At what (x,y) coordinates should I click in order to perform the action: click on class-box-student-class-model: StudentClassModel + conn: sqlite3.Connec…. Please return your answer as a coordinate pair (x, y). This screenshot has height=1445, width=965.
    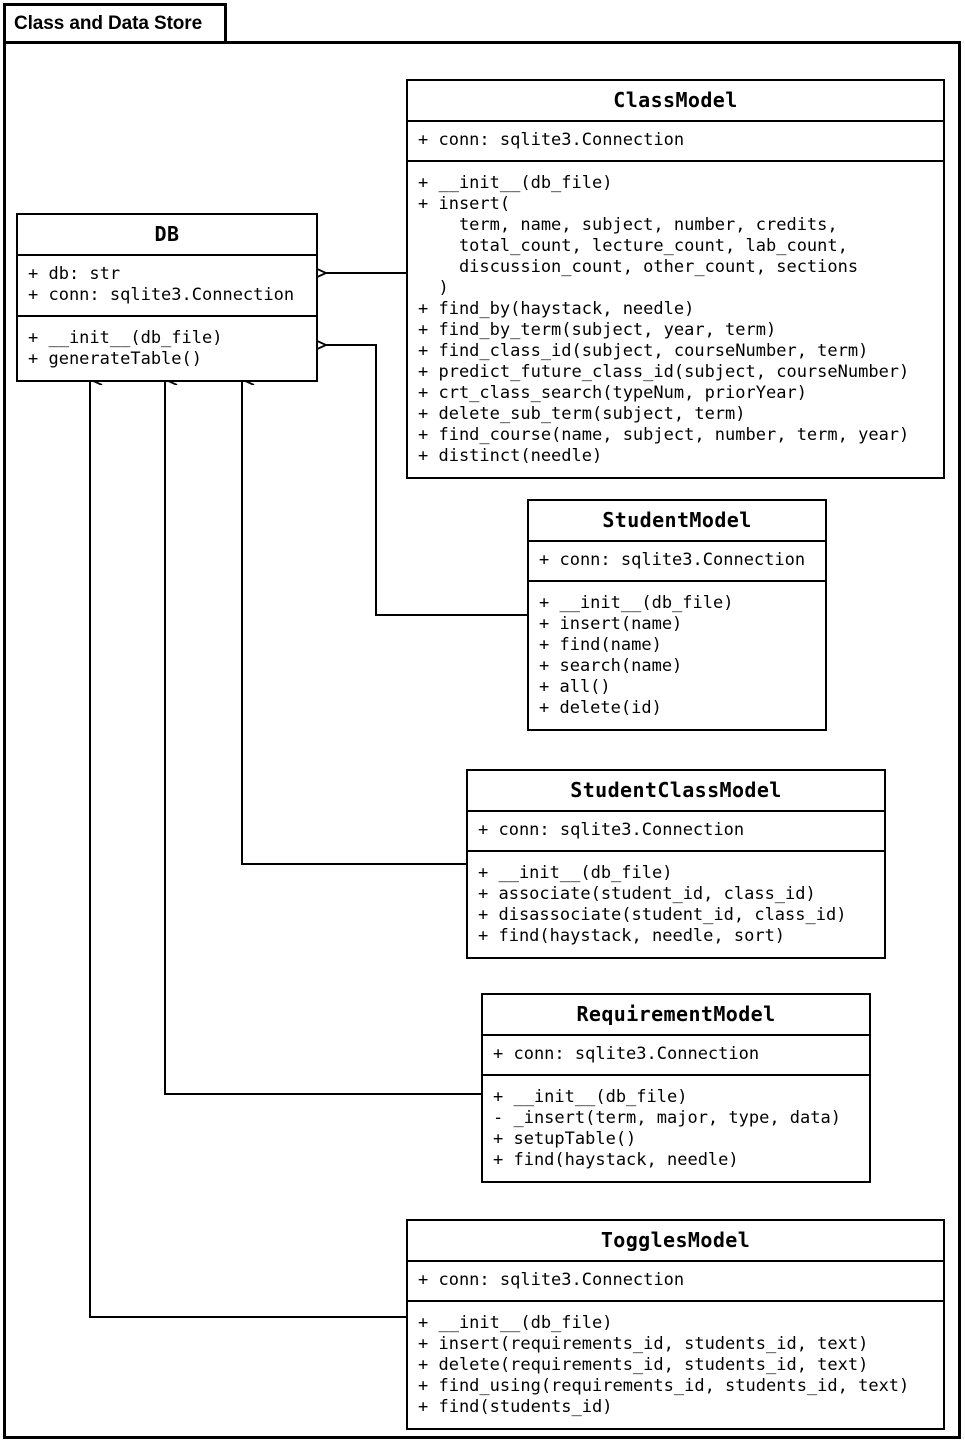
    Looking at the image, I should click on (676, 864).